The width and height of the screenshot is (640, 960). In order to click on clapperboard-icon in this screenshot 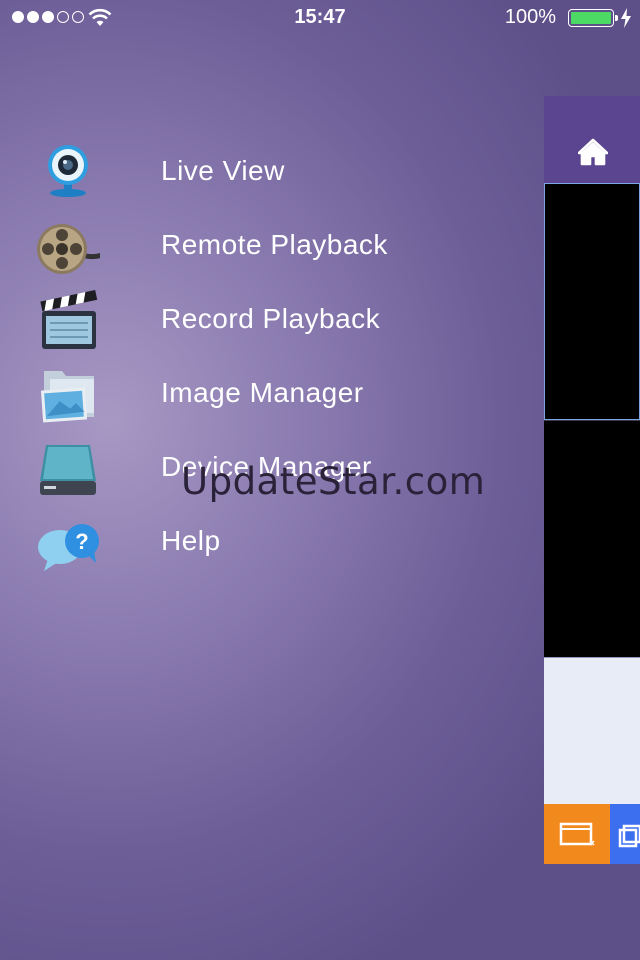, I will do `click(69, 319)`.